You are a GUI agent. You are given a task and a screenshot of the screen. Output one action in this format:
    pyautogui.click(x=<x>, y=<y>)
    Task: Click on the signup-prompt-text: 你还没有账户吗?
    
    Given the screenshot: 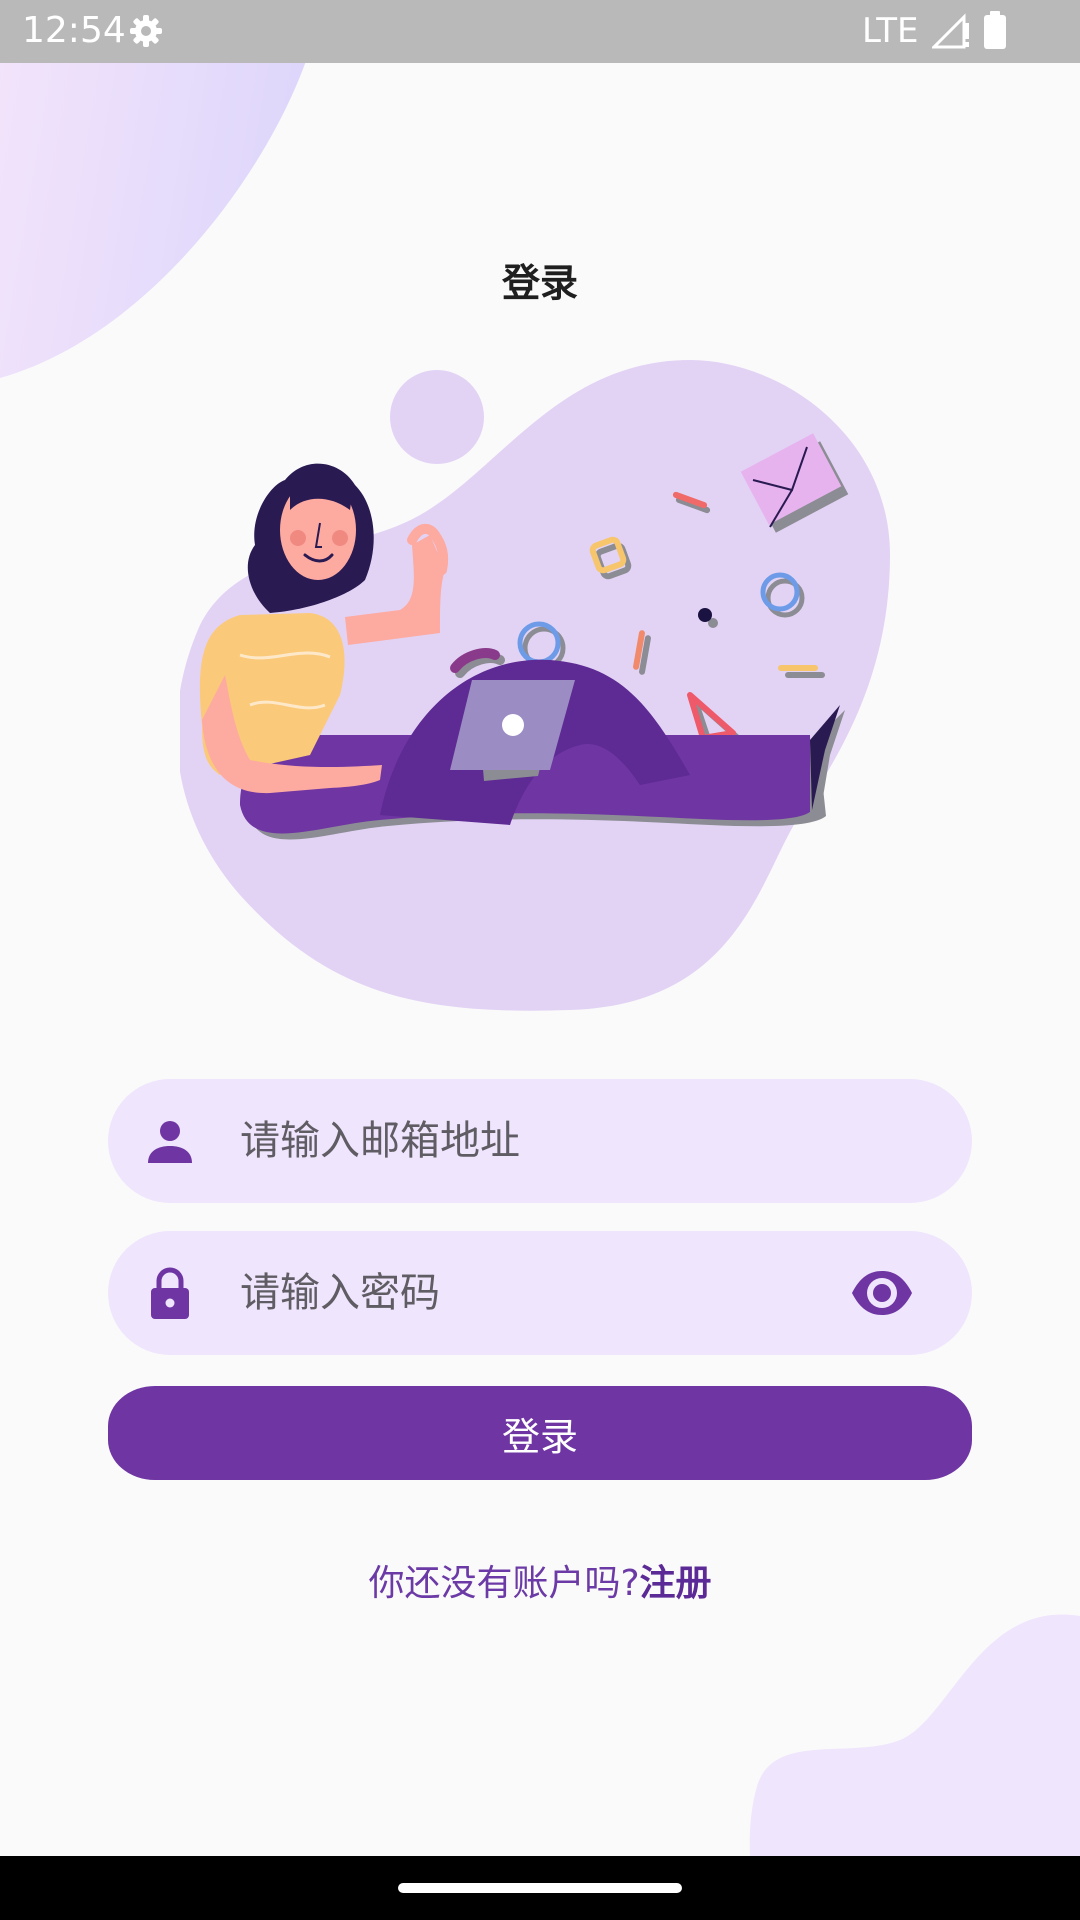 What is the action you would take?
    pyautogui.click(x=504, y=1583)
    